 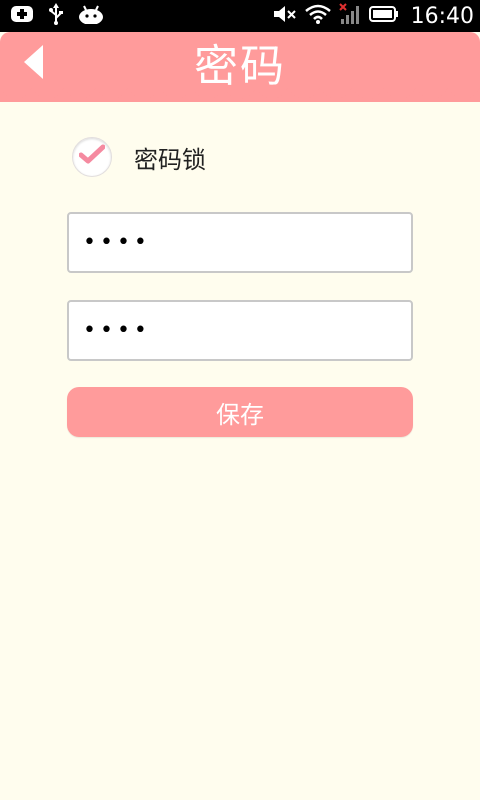 I want to click on status-right-icons: 16:40, so click(x=373, y=16).